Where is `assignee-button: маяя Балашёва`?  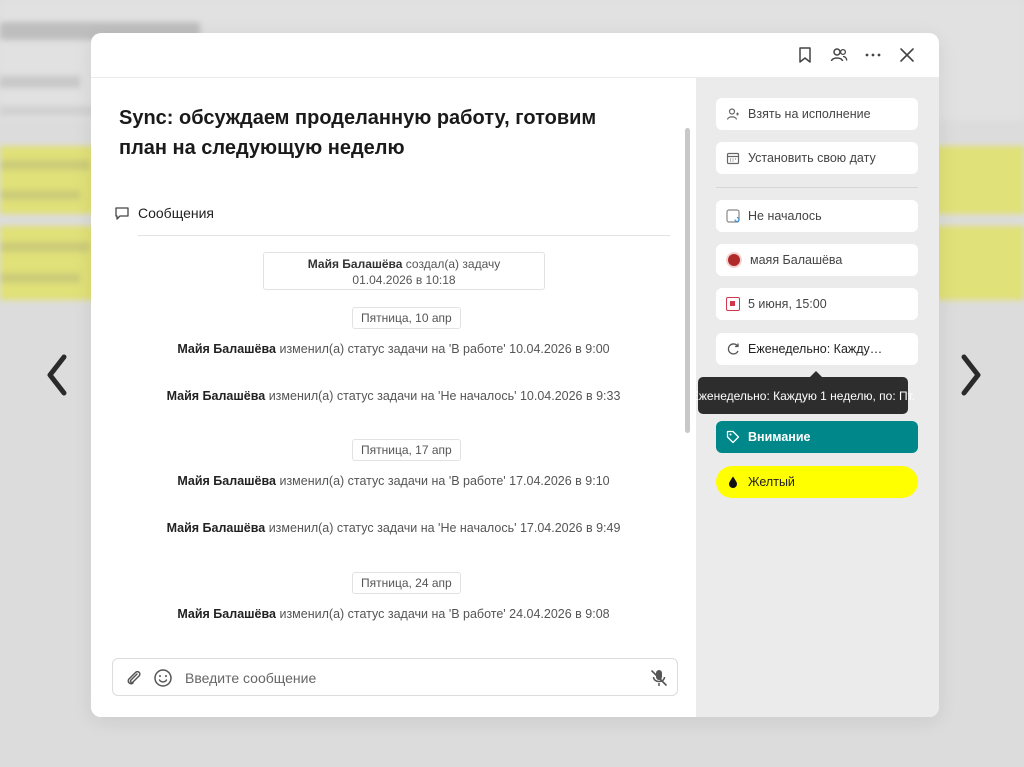
assignee-button: маяя Балашёва is located at coordinates (817, 260).